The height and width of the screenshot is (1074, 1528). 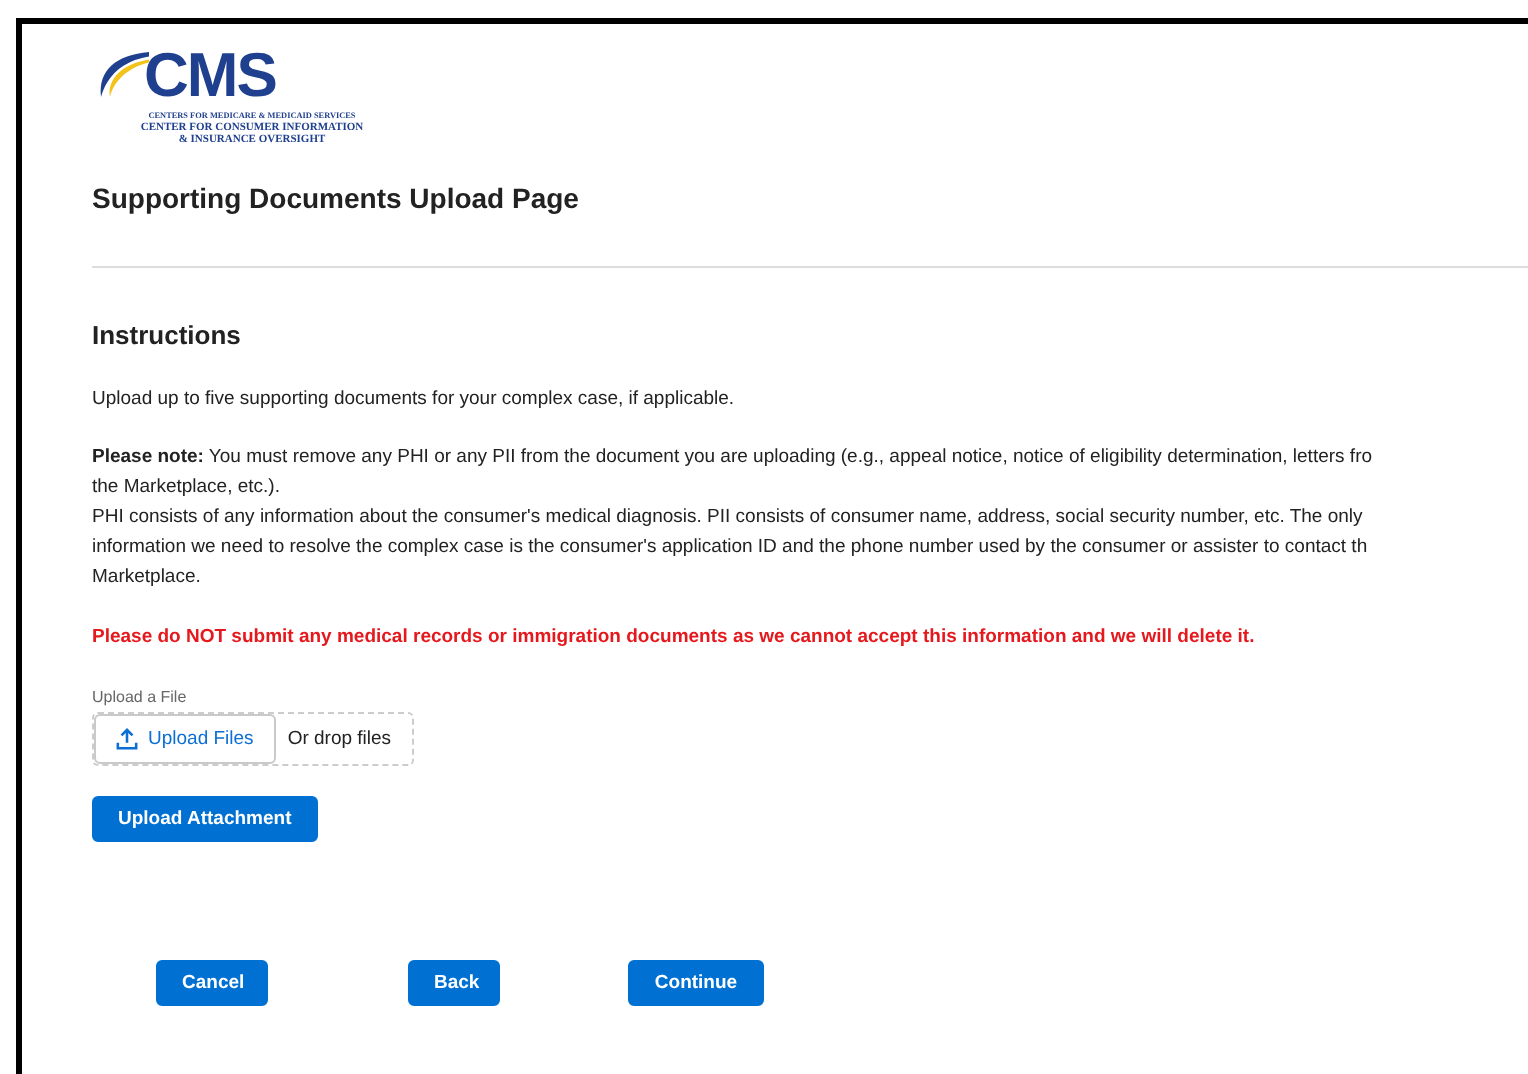 I want to click on note-text: information we need to resolve the complex case is the consumer's application ID and the phone number used by the consumer or assister to contact th, so click(x=731, y=548).